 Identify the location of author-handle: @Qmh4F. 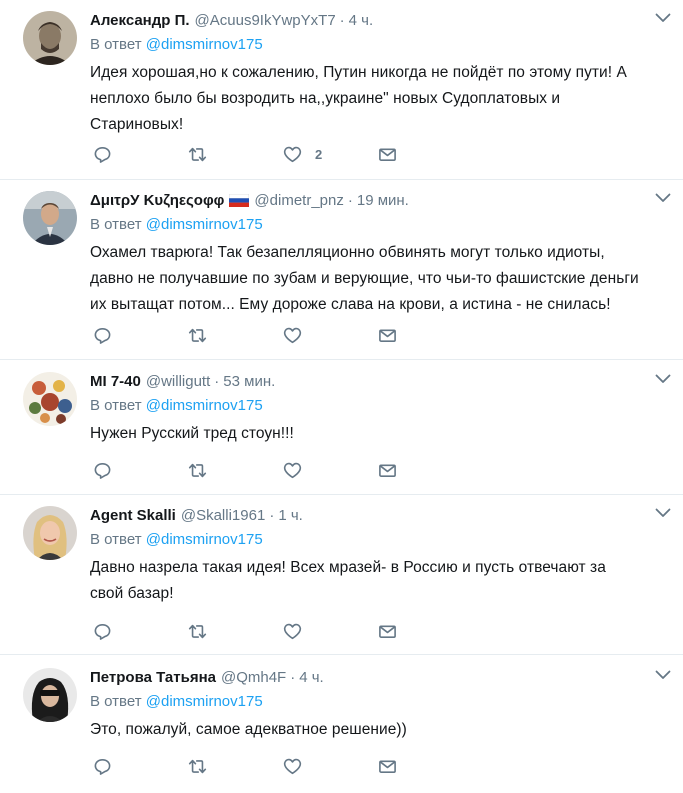
(253, 677).